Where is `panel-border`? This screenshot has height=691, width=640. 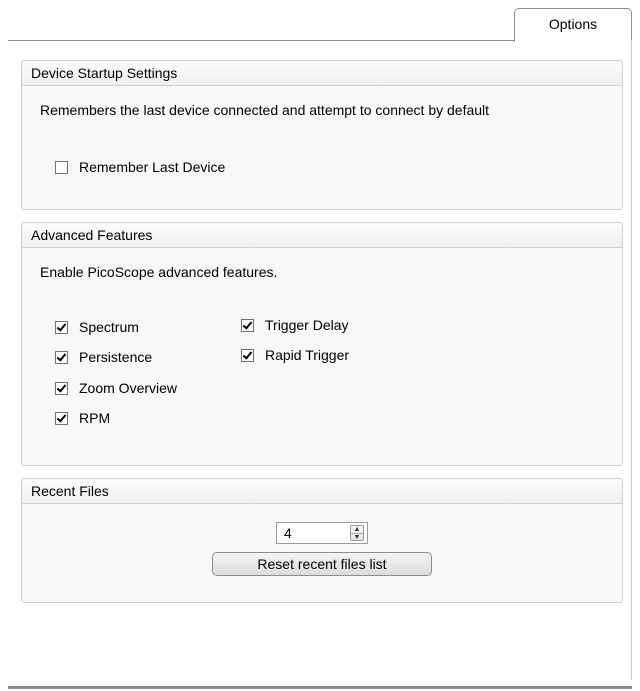
panel-border is located at coordinates (631, 360).